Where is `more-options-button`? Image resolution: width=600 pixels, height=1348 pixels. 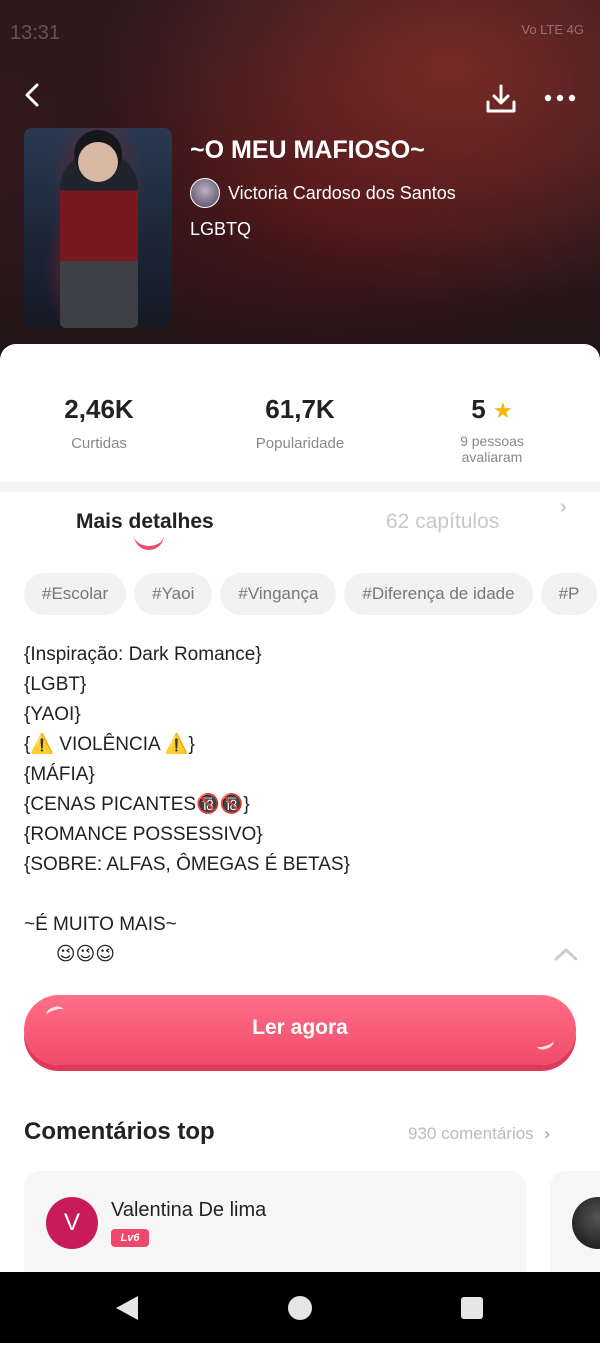
more-options-button is located at coordinates (560, 98).